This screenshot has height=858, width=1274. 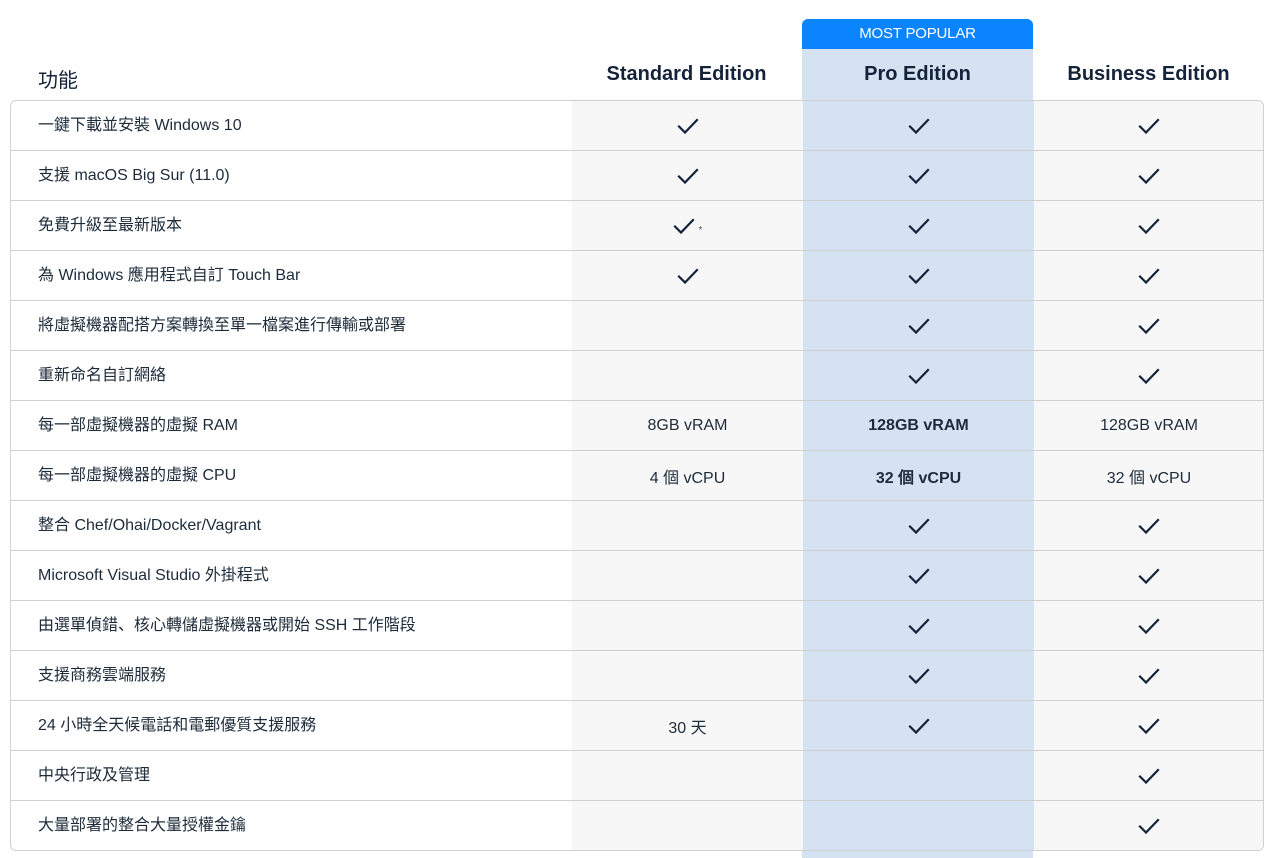 I want to click on plan-heading-standard: Standard Edition, so click(x=686, y=74).